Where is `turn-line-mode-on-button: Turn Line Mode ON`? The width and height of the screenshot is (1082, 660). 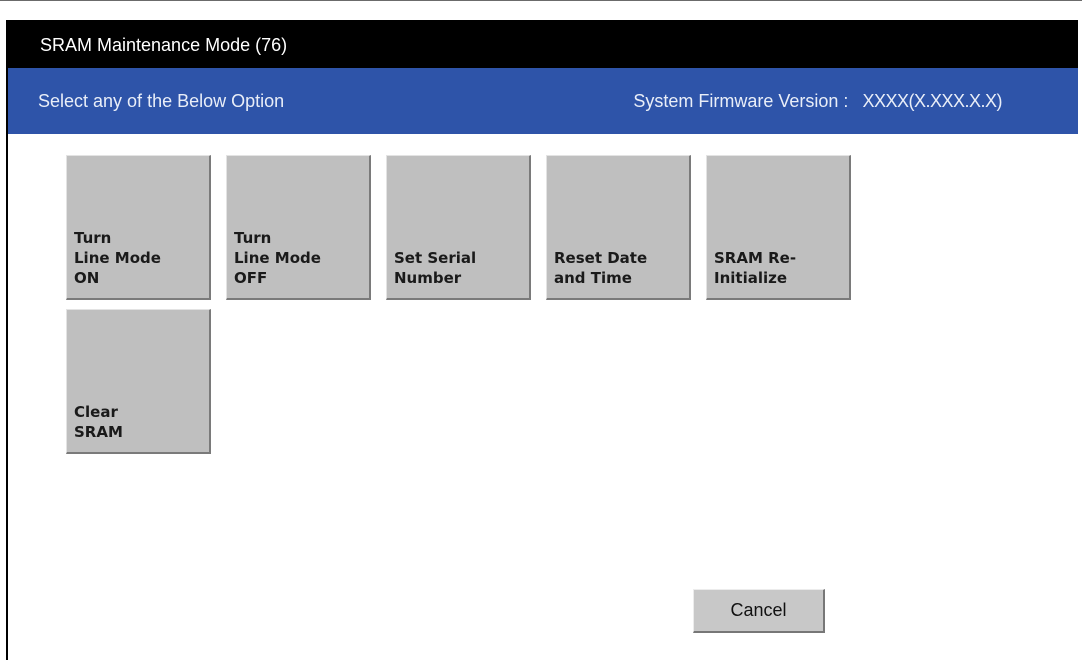
turn-line-mode-on-button: Turn Line Mode ON is located at coordinates (138, 227).